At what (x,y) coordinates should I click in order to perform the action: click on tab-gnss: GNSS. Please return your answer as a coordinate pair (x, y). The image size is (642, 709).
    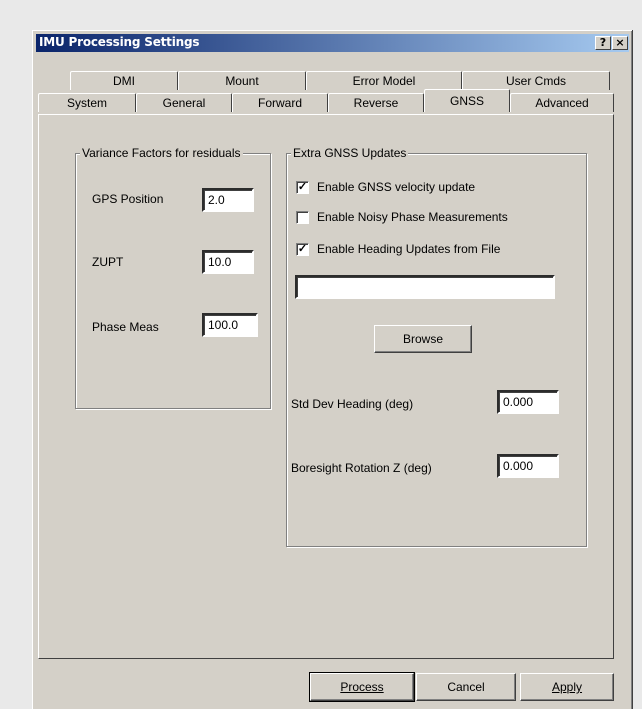
    Looking at the image, I should click on (467, 100).